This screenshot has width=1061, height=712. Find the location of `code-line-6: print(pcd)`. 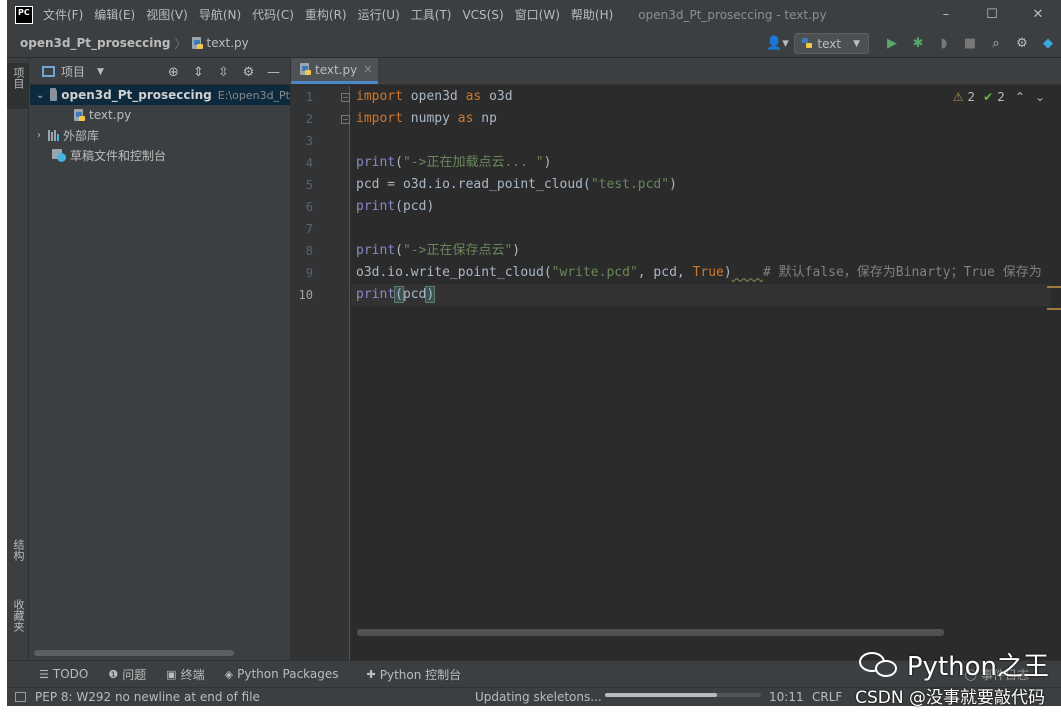

code-line-6: print(pcd) is located at coordinates (395, 206).